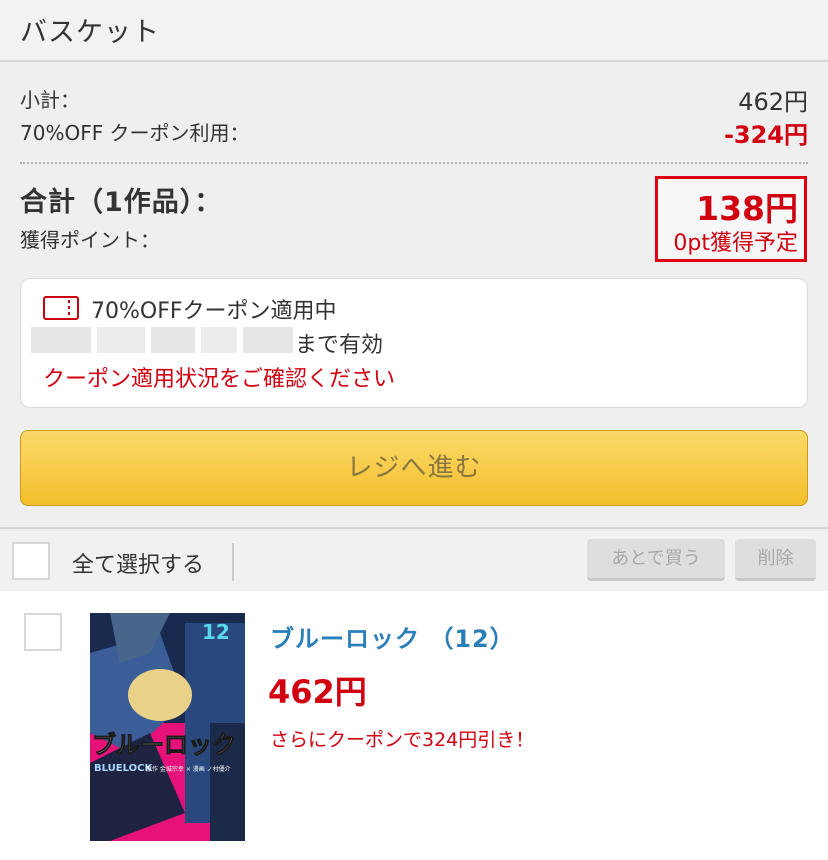  I want to click on cover-subtitle: BLUELOCK, so click(123, 768).